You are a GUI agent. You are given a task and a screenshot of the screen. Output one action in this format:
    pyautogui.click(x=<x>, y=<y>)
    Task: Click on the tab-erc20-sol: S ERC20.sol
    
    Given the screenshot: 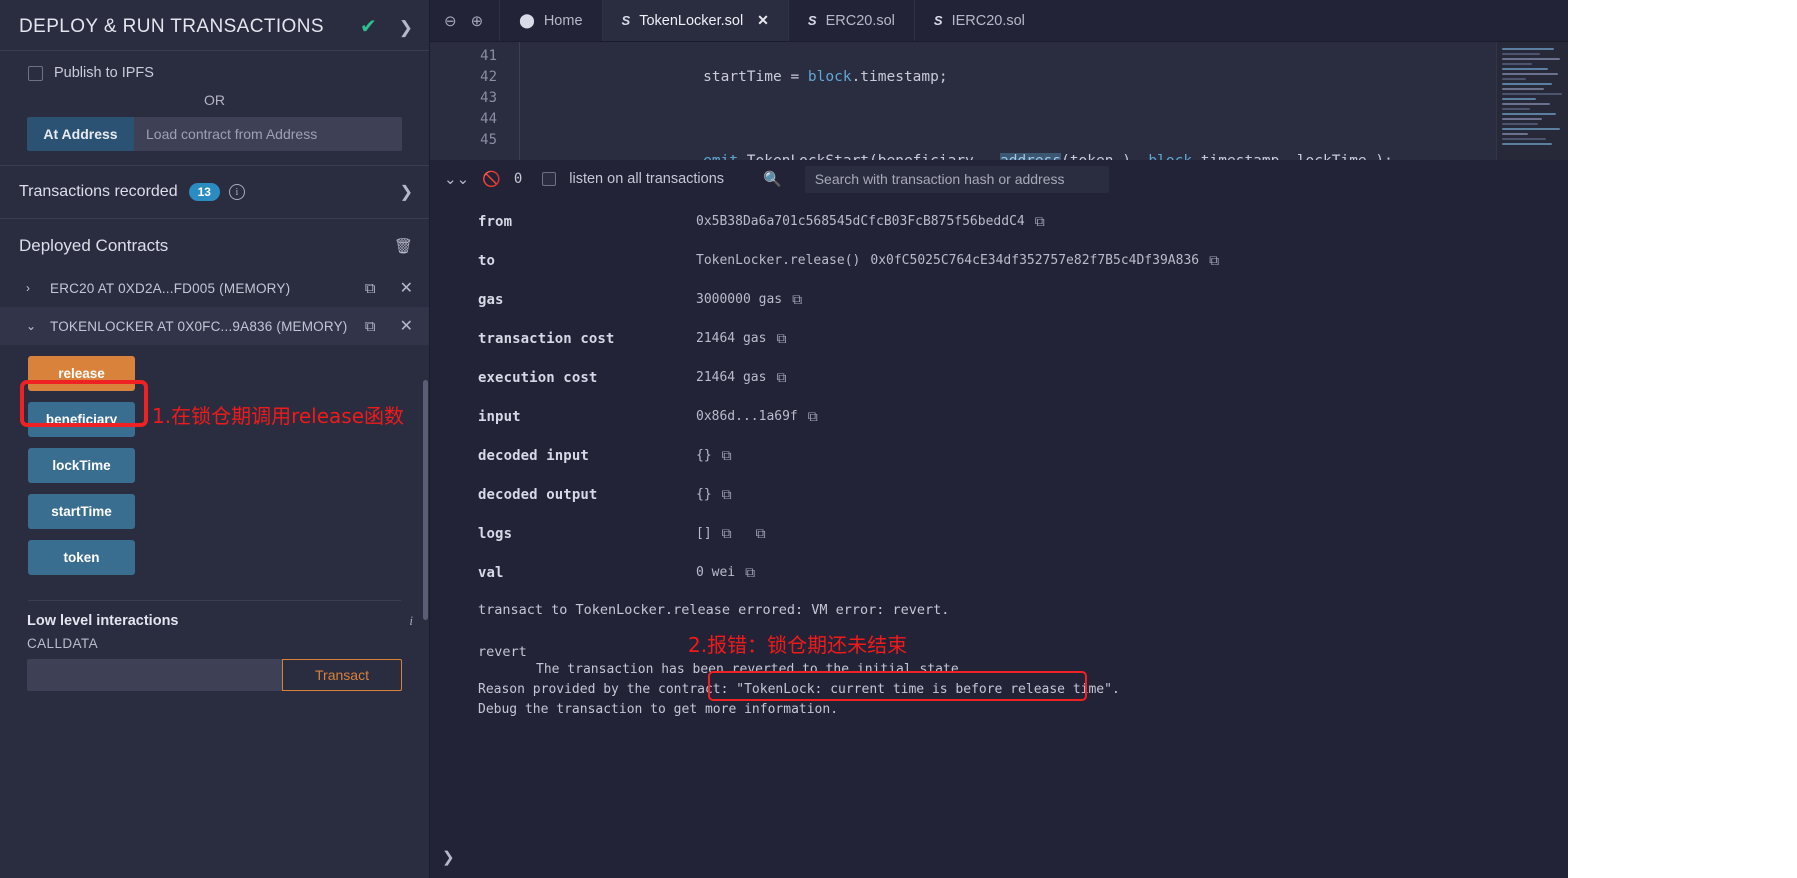 What is the action you would take?
    pyautogui.click(x=850, y=20)
    